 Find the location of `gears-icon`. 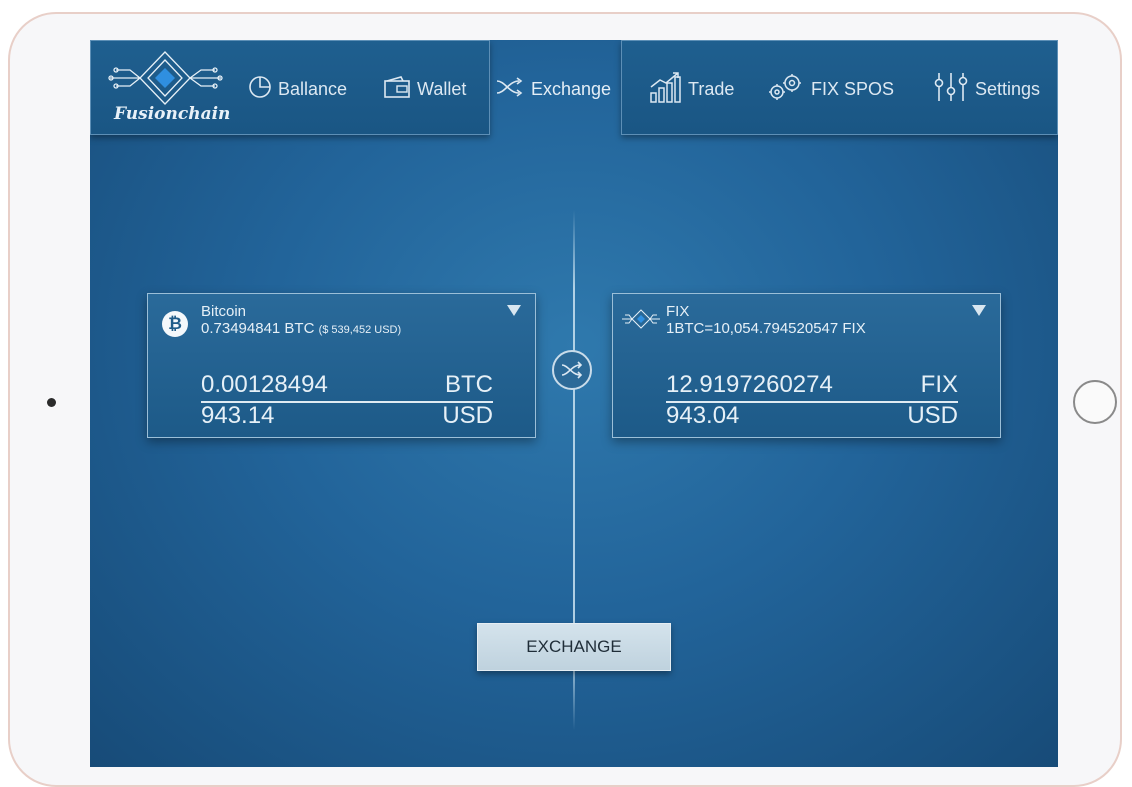

gears-icon is located at coordinates (785, 89).